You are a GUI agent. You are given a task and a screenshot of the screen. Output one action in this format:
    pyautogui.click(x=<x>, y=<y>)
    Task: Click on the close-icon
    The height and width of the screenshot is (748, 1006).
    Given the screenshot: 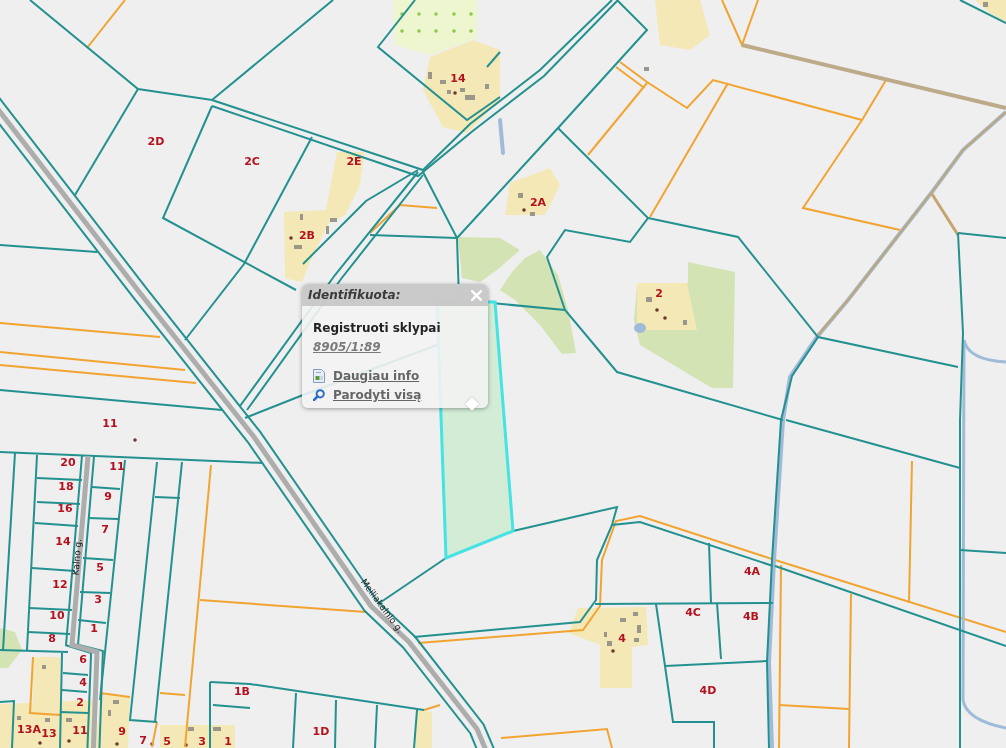 What is the action you would take?
    pyautogui.click(x=476, y=295)
    